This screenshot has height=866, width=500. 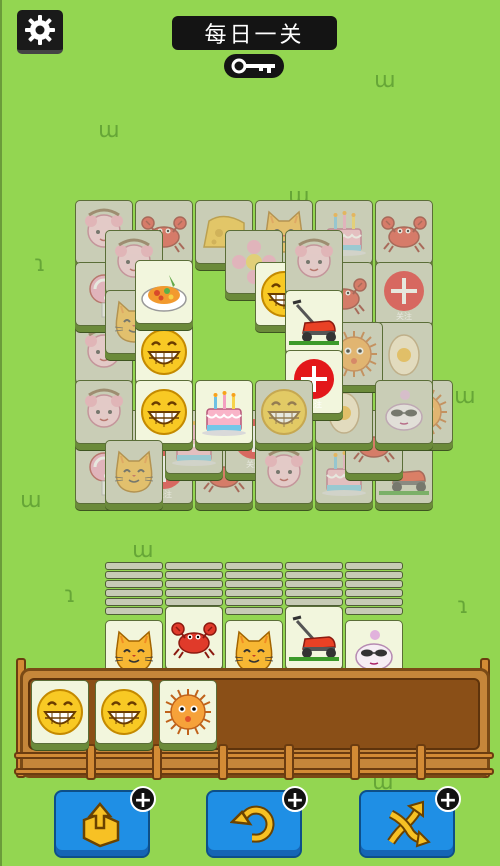 I want to click on shuffle-icon, so click(x=409, y=824).